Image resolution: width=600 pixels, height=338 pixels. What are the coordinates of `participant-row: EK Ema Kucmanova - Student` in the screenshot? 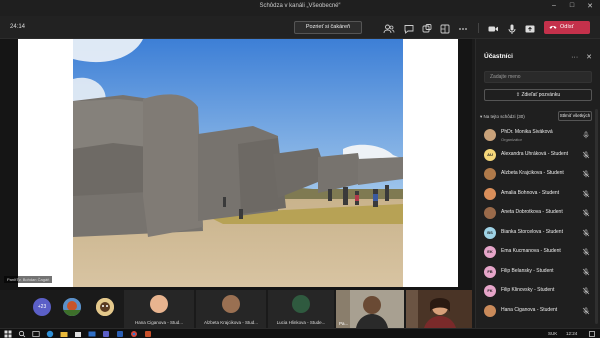 It's located at (538, 252).